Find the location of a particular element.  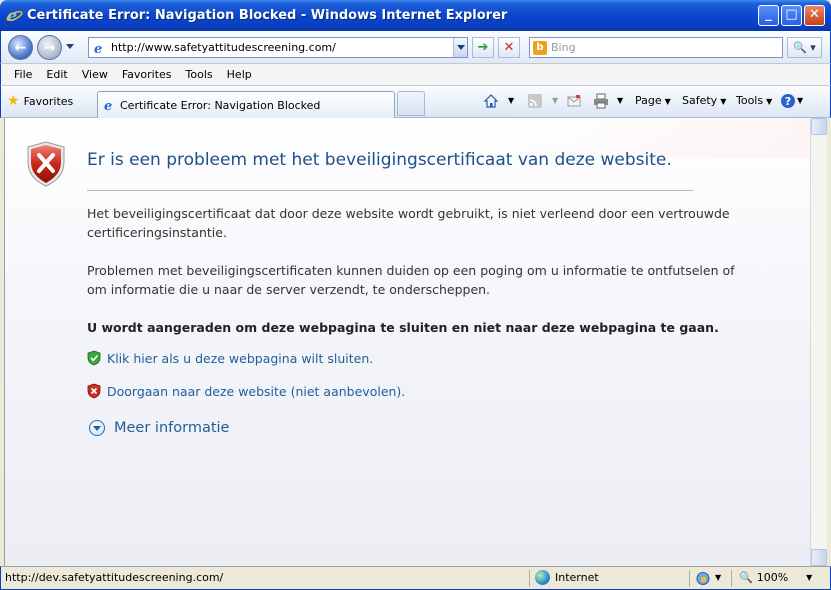

safety-menu-button: Safety ▼ is located at coordinates (704, 100).